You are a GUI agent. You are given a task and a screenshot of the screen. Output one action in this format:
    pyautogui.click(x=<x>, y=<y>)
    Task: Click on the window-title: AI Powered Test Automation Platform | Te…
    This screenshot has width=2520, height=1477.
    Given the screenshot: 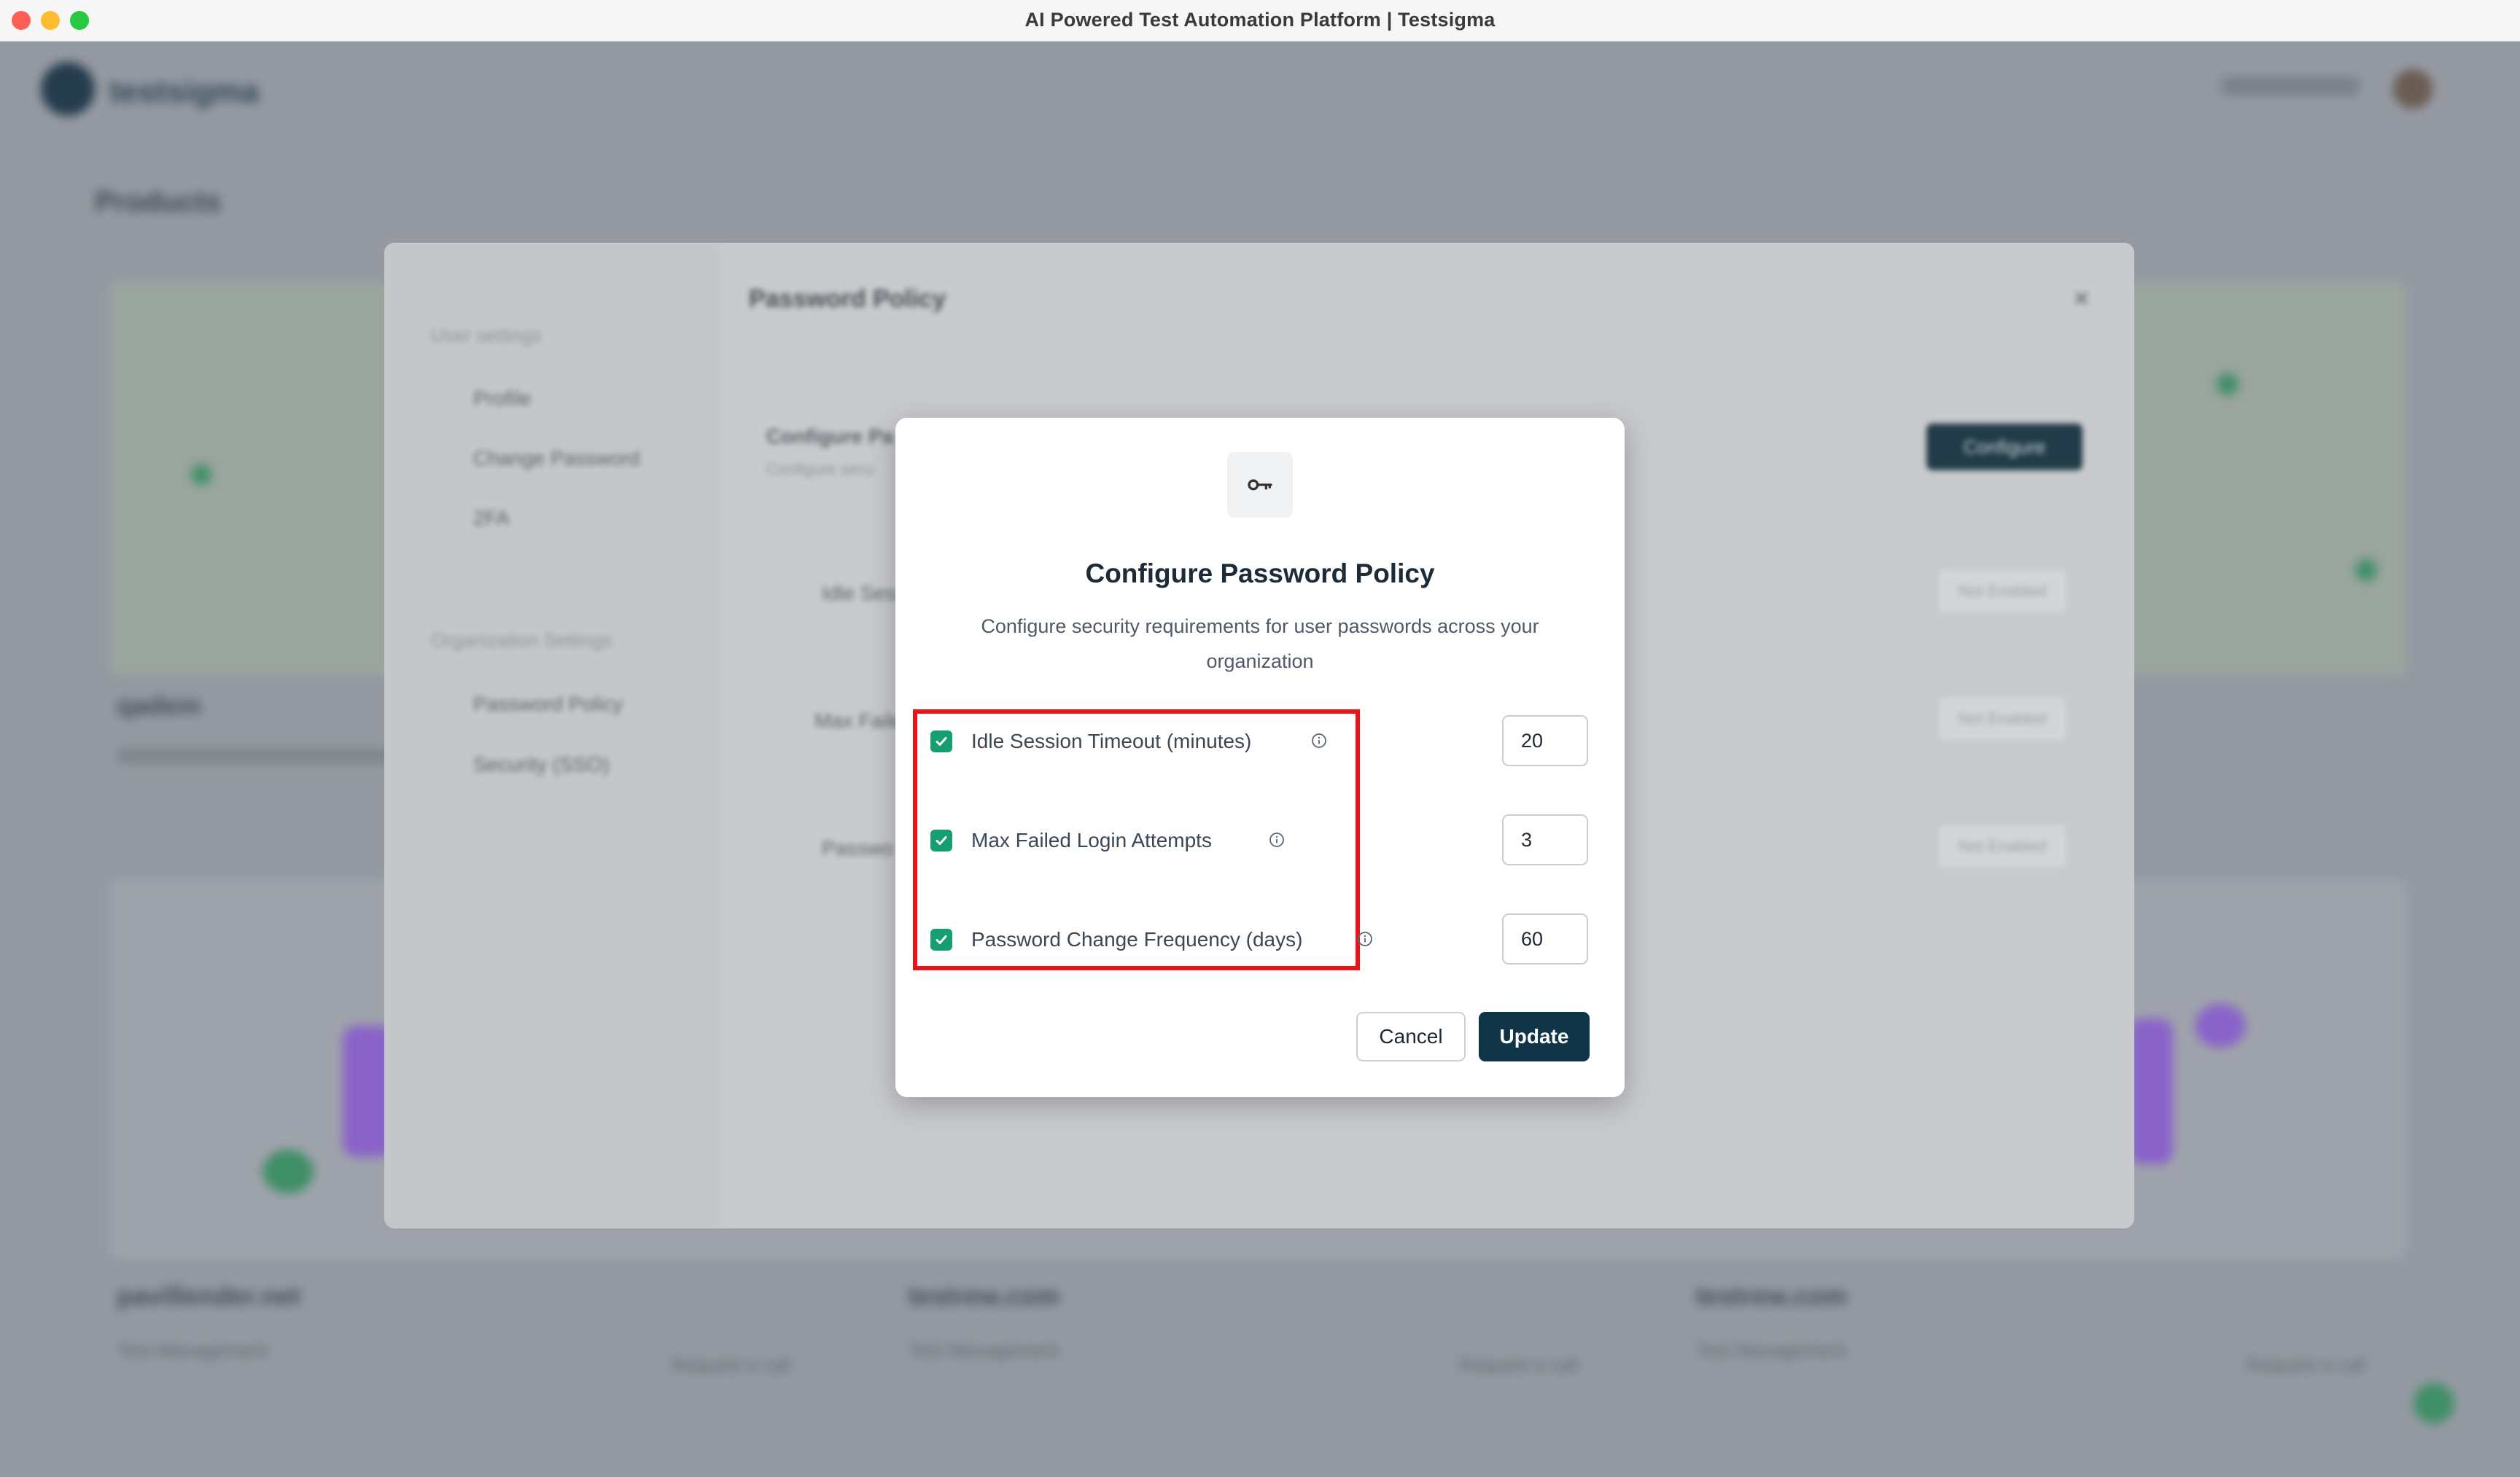 What is the action you would take?
    pyautogui.click(x=1260, y=20)
    